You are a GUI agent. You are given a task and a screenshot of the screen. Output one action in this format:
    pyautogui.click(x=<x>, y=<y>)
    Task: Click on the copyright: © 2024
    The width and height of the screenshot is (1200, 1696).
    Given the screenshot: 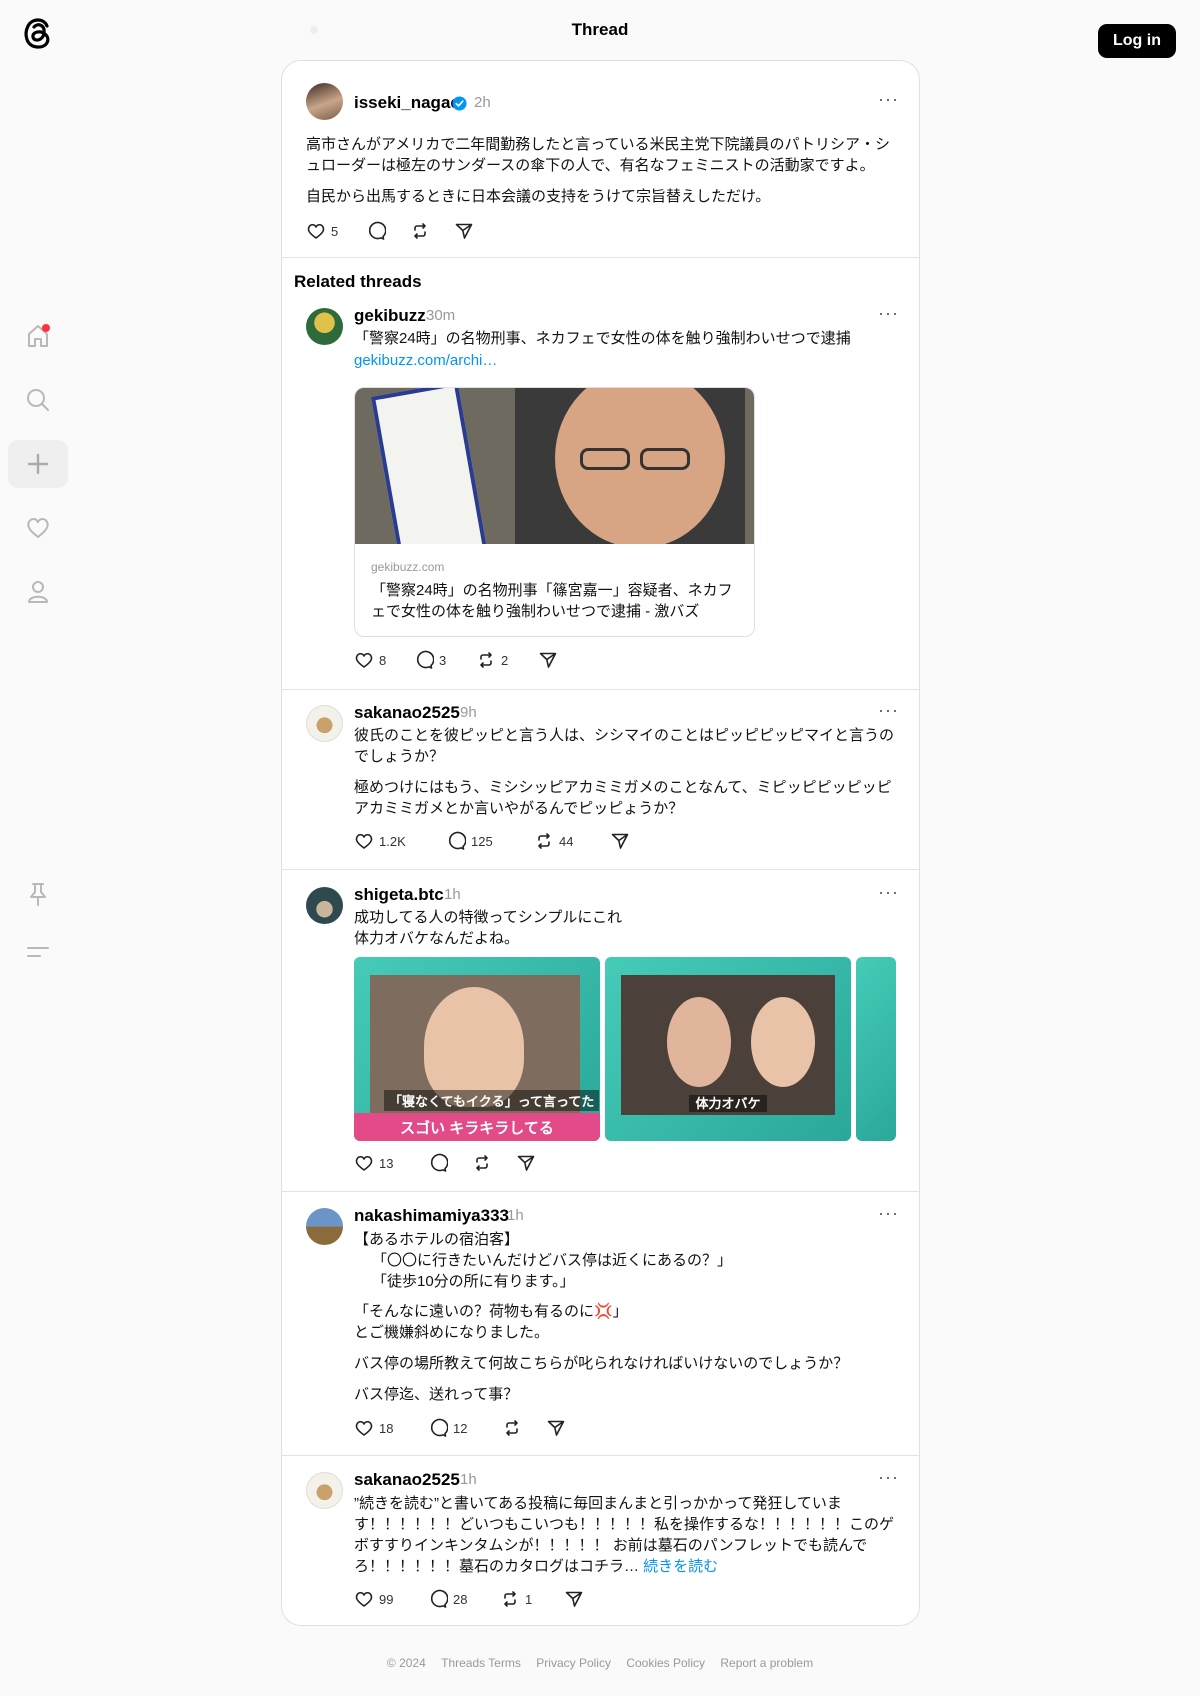 What is the action you would take?
    pyautogui.click(x=406, y=1663)
    